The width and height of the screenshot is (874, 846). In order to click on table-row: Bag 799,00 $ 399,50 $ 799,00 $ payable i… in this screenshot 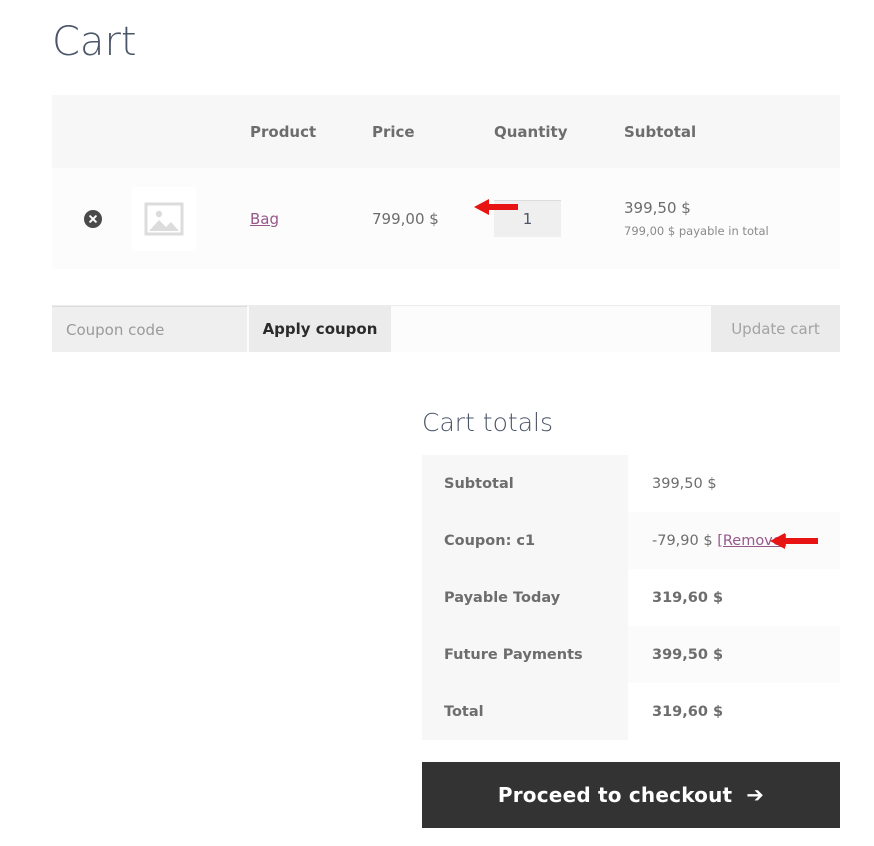, I will do `click(446, 218)`.